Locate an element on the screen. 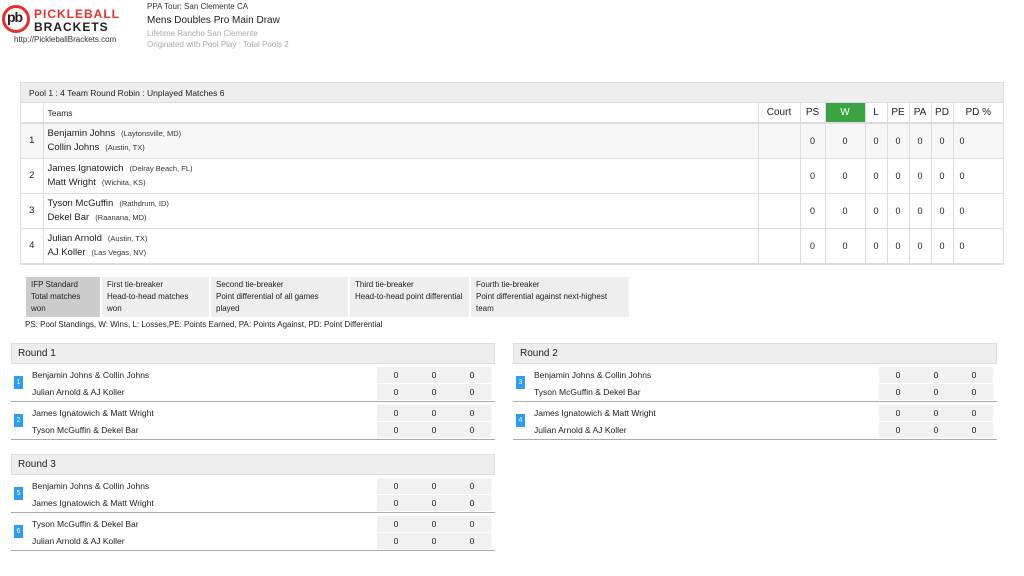 The width and height of the screenshot is (1024, 576). court-cell is located at coordinates (778, 141).